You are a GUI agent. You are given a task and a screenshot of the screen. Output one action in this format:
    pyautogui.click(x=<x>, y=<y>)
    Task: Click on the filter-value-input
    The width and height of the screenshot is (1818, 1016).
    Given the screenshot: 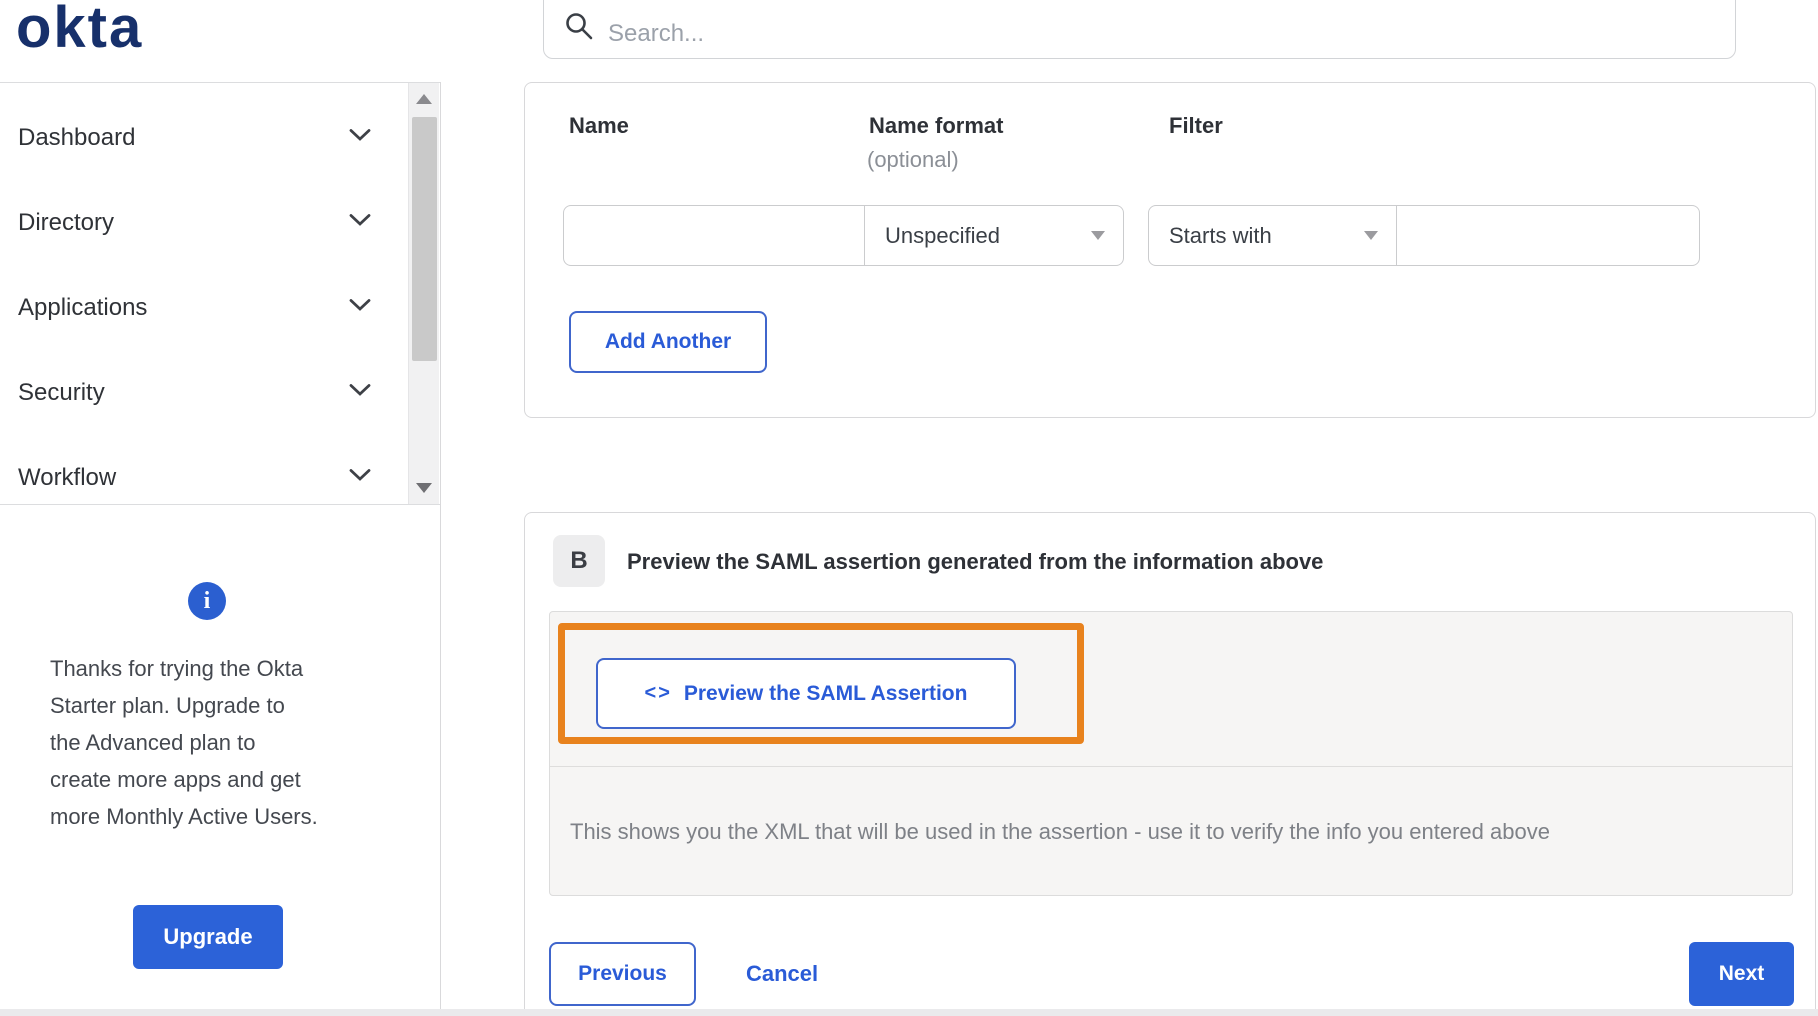 What is the action you would take?
    pyautogui.click(x=1548, y=235)
    